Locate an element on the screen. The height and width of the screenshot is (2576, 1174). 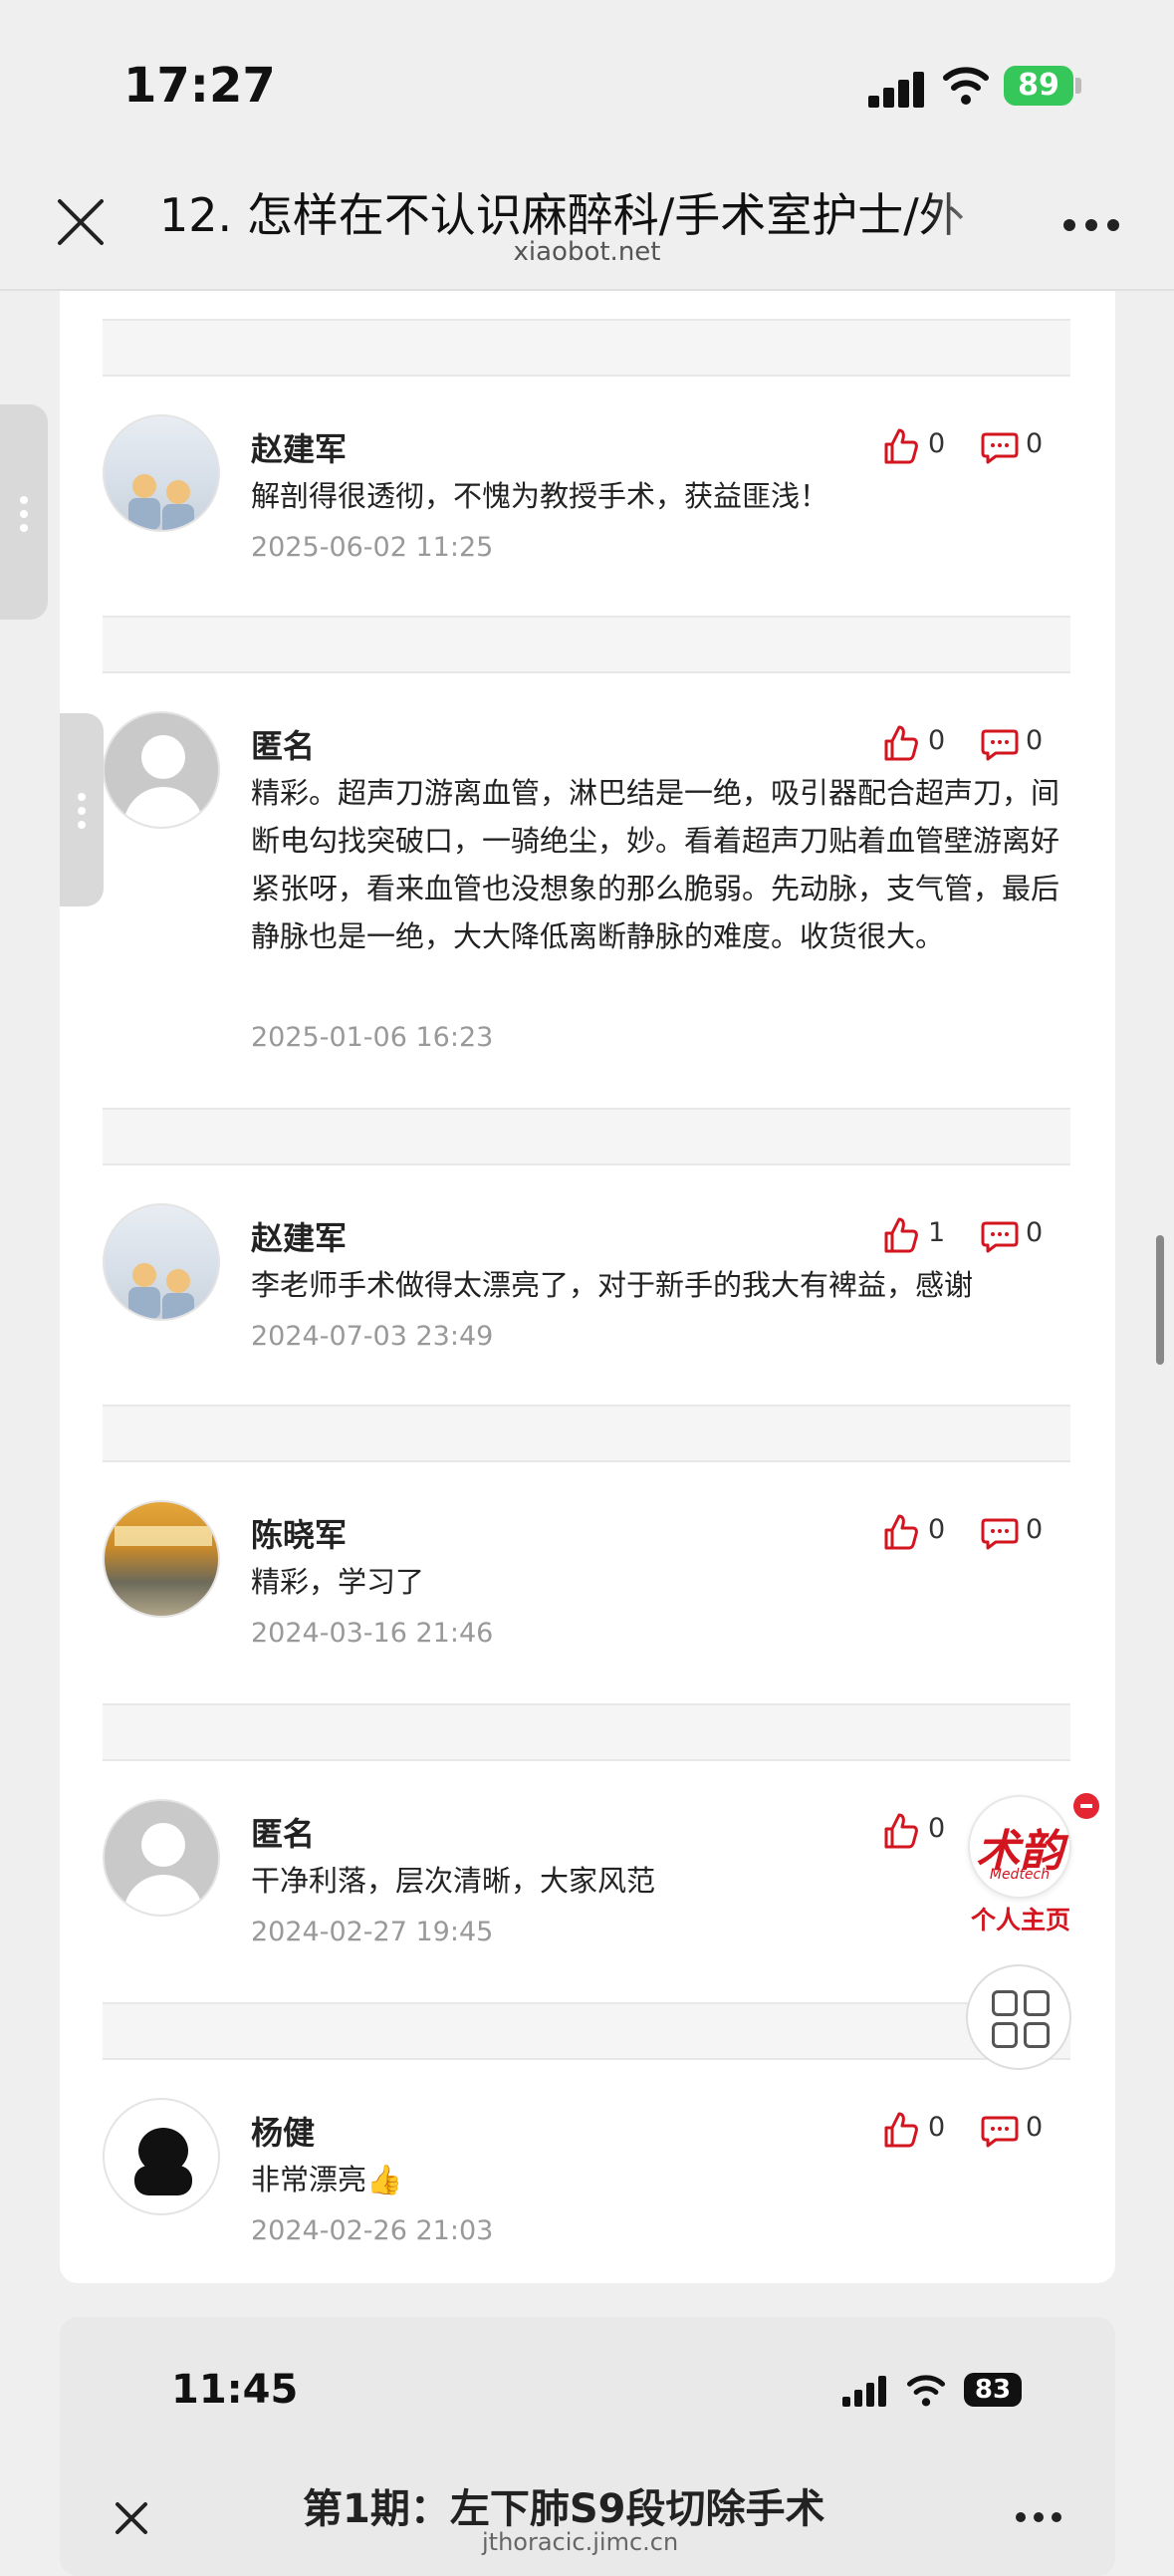
embedded-page-title: 第1期：左下肺S9段切除手术 is located at coordinates (564, 2509).